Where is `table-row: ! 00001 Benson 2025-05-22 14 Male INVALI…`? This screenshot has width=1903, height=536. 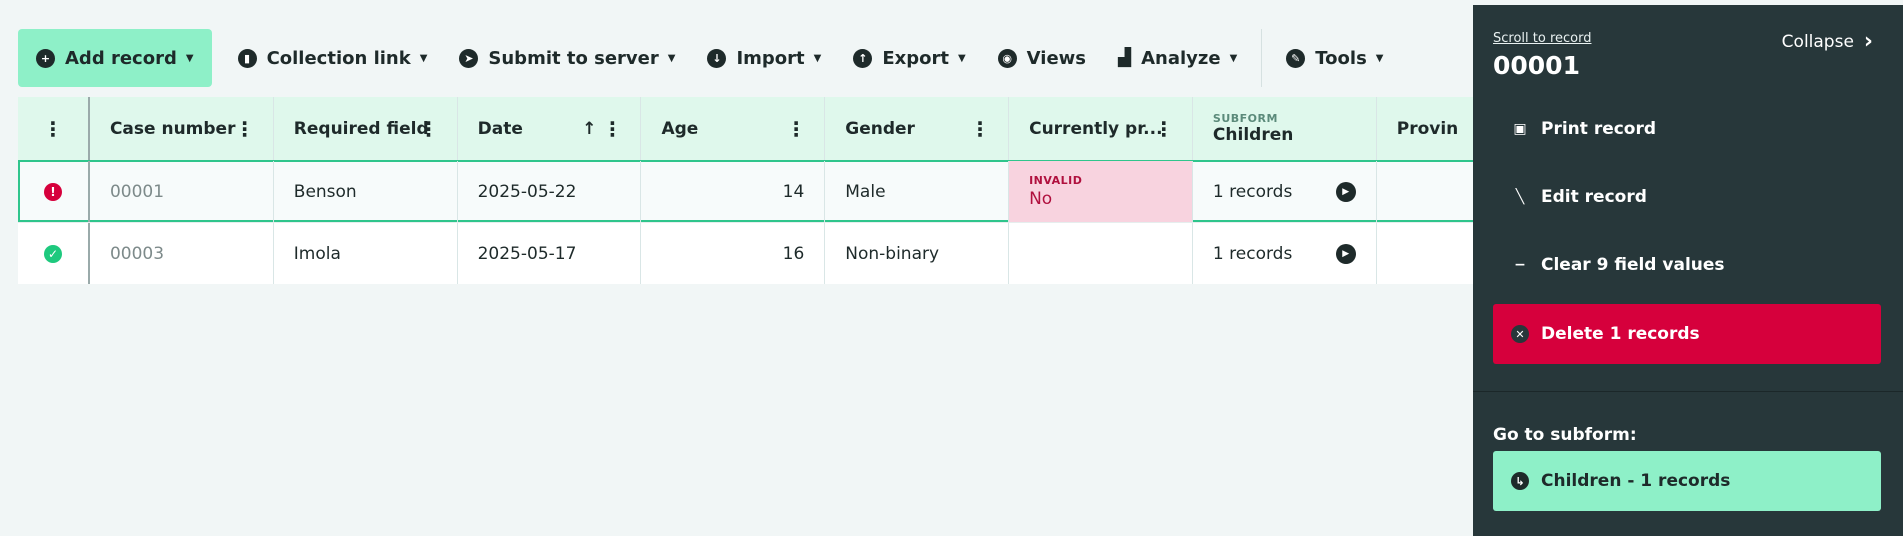 table-row: ! 00001 Benson 2025-05-22 14 Male INVALI… is located at coordinates (746, 191).